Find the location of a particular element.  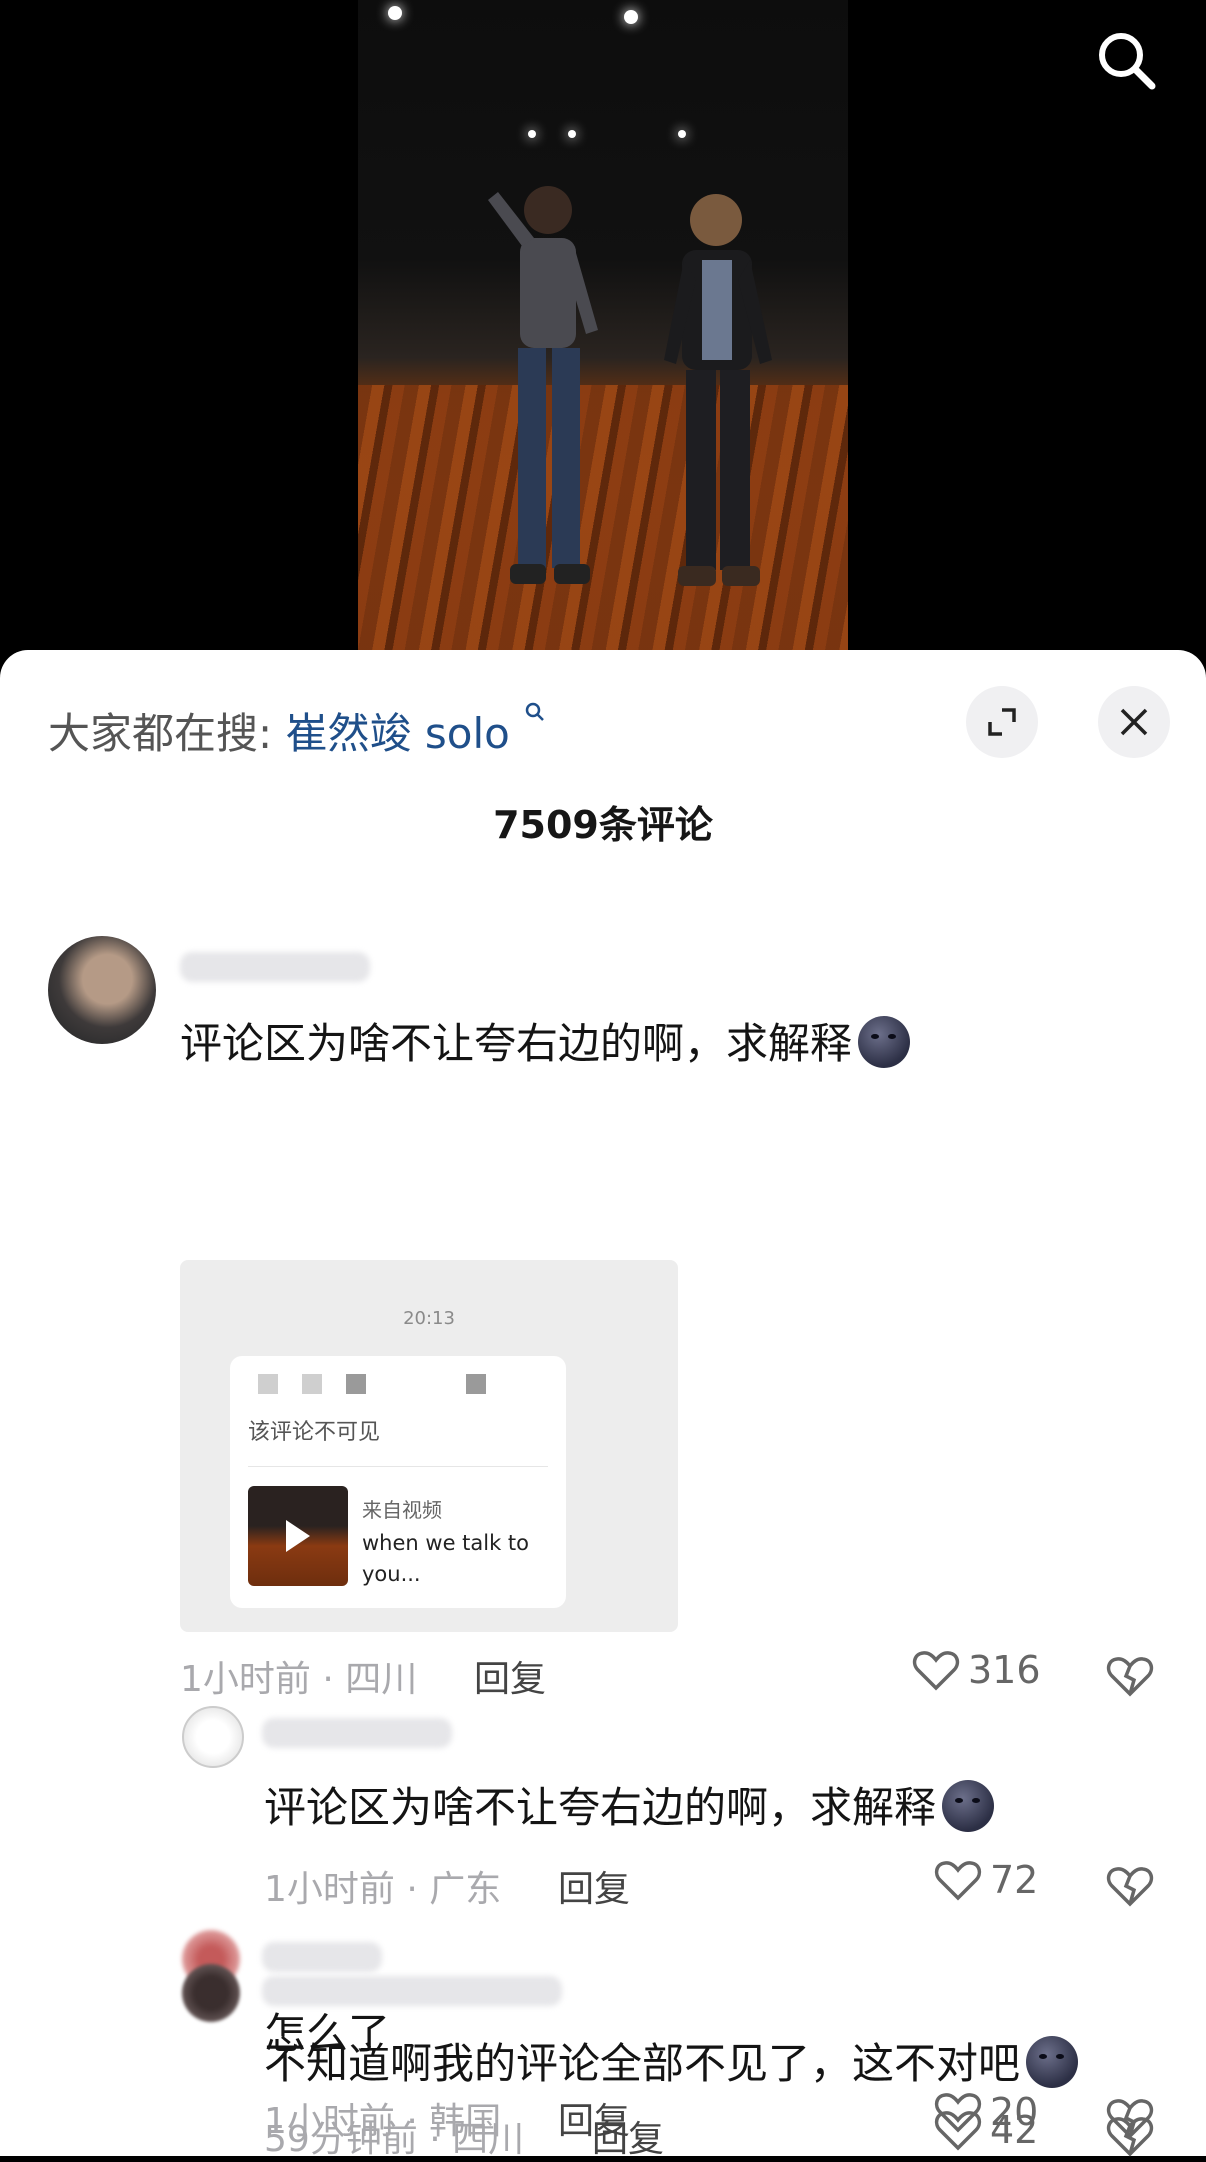

search-small-icon is located at coordinates (535, 711).